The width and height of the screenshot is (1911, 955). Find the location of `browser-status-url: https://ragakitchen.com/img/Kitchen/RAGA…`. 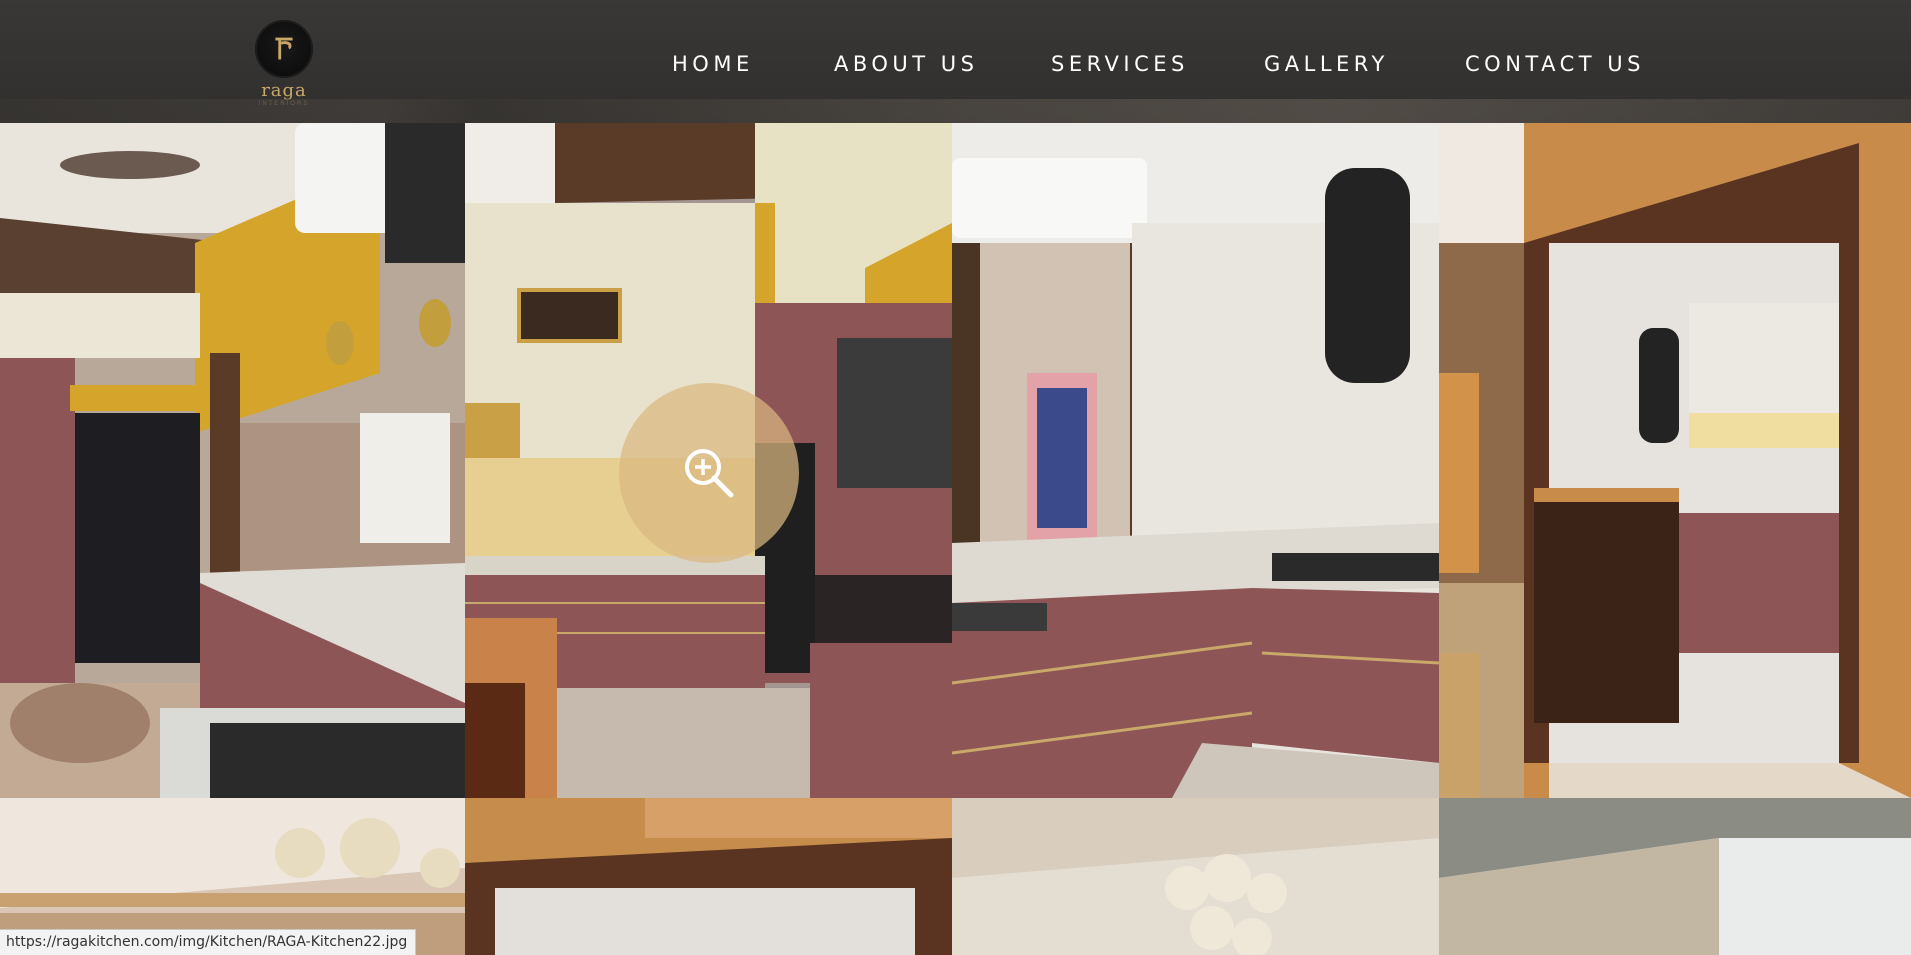

browser-status-url: https://ragakitchen.com/img/Kitchen/RAGA… is located at coordinates (208, 942).